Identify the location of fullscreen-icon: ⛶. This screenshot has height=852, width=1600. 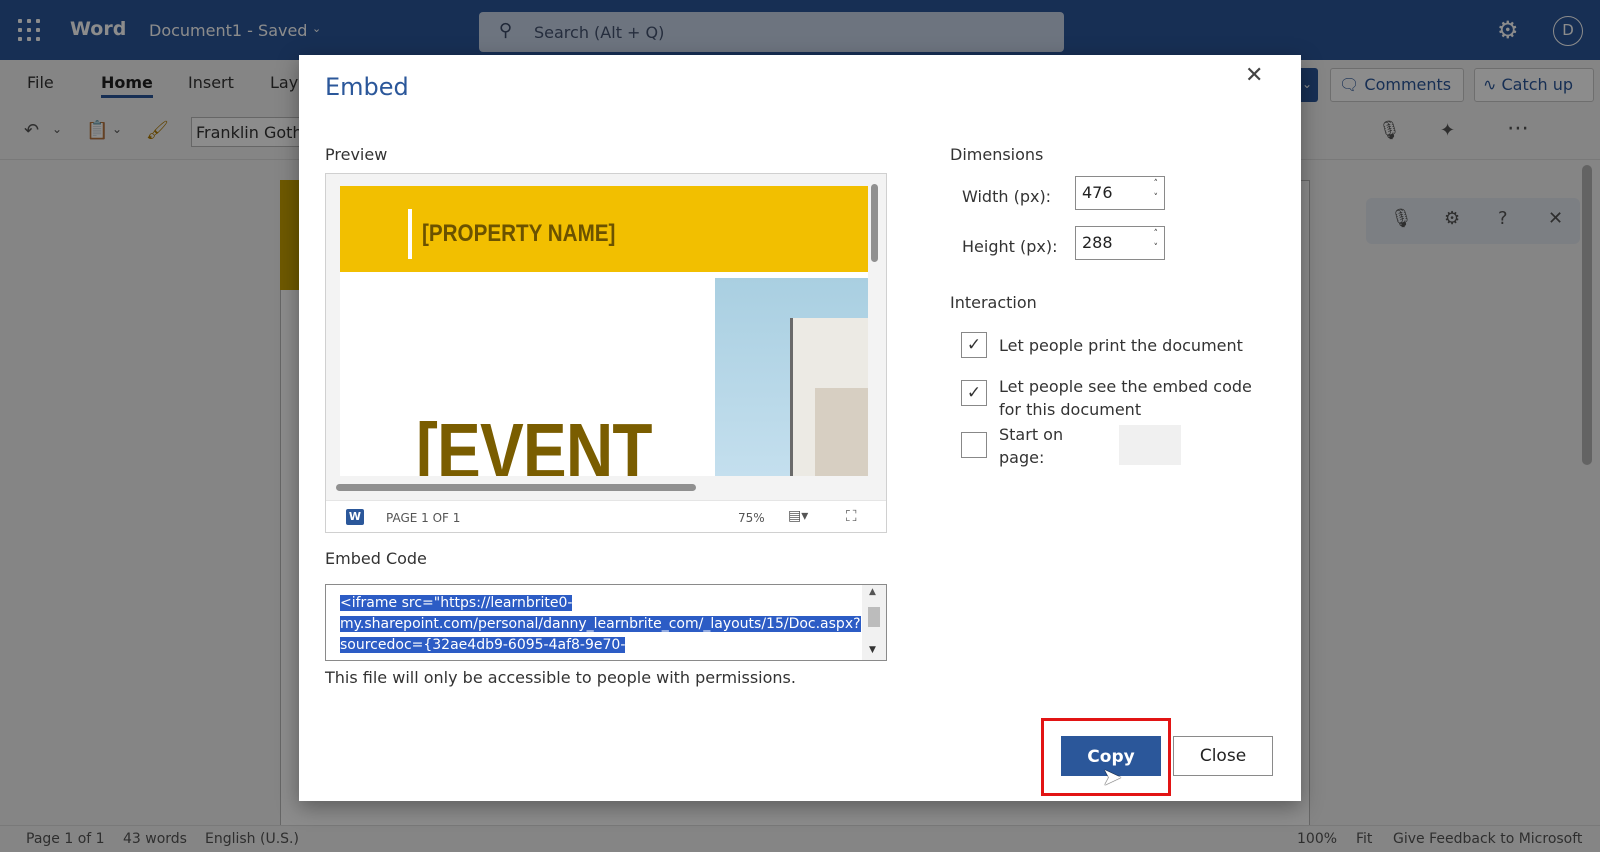
(851, 516).